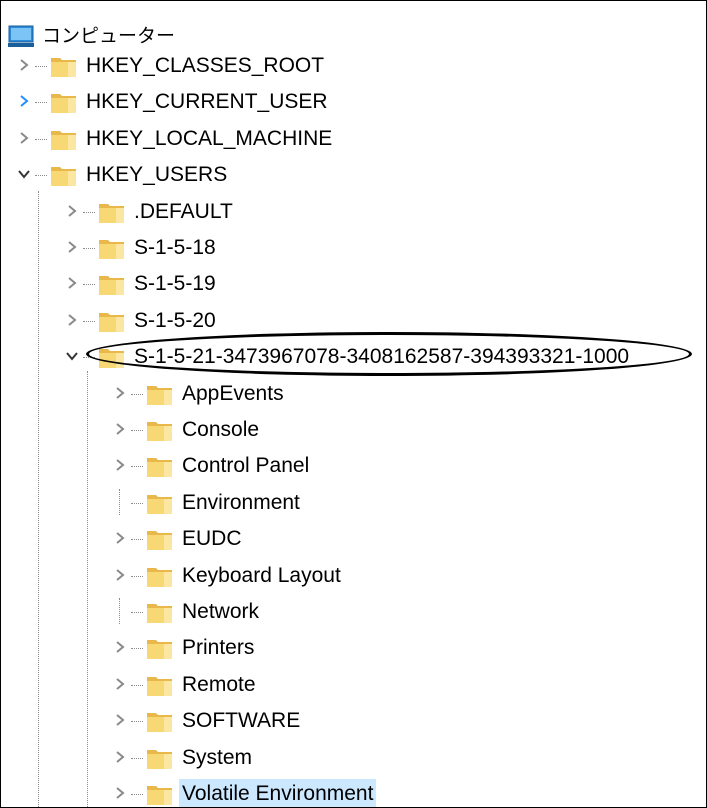 The width and height of the screenshot is (707, 808). What do you see at coordinates (353, 248) in the screenshot?
I see `tree-user-key-row: S-1-5-18` at bounding box center [353, 248].